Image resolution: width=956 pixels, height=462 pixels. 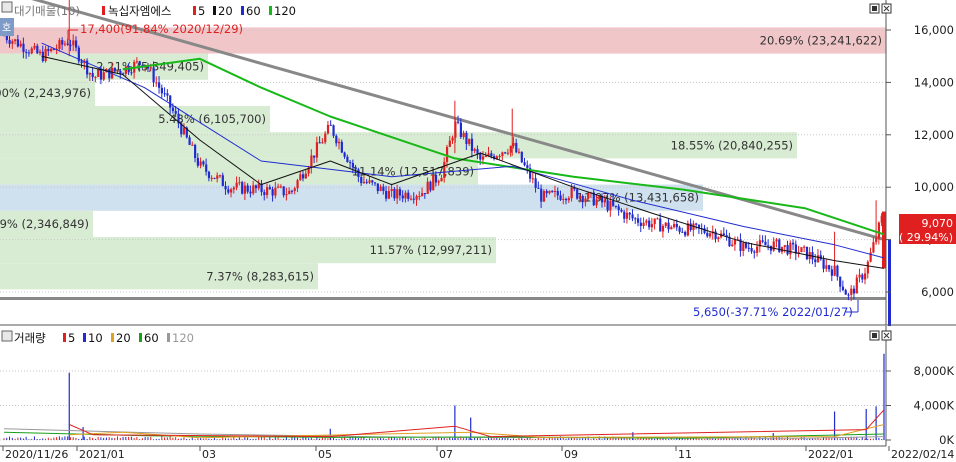 I want to click on volume-legend-label: 60, so click(x=151, y=338).